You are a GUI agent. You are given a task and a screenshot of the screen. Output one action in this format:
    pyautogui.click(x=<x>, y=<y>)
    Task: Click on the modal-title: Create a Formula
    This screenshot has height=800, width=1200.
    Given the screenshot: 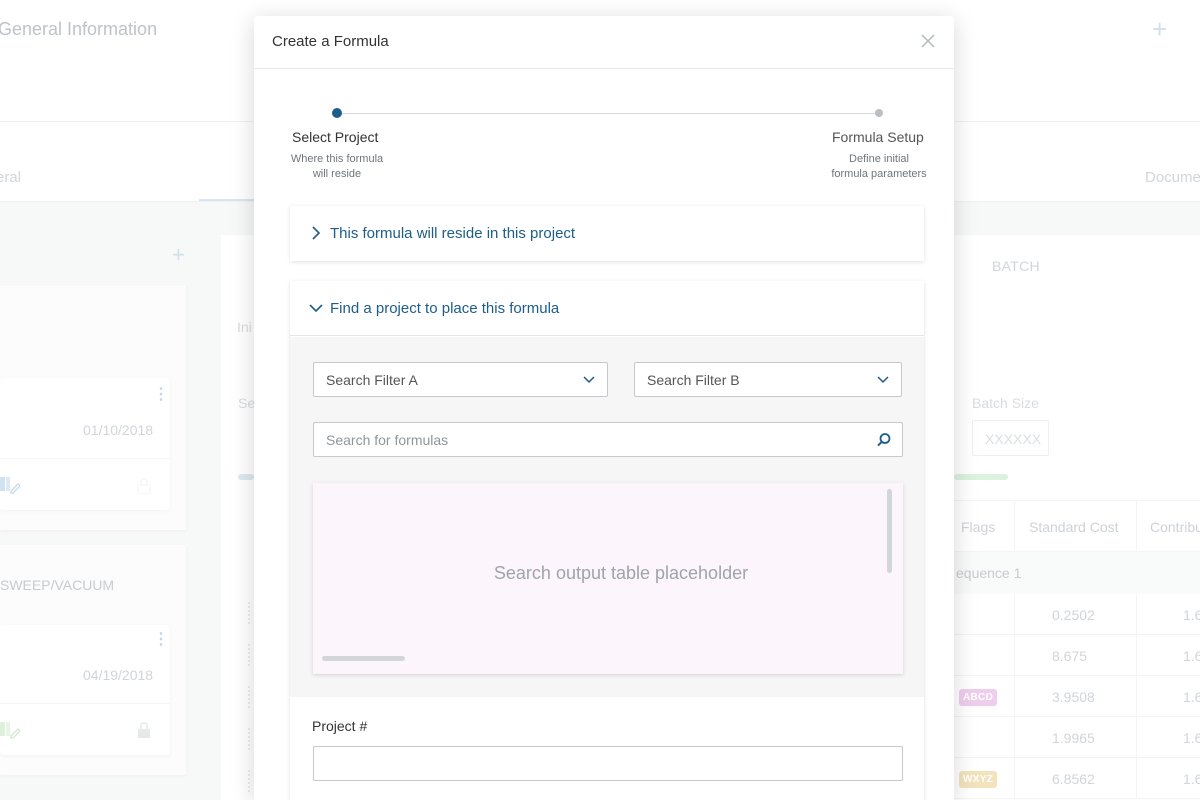 What is the action you would take?
    pyautogui.click(x=330, y=41)
    